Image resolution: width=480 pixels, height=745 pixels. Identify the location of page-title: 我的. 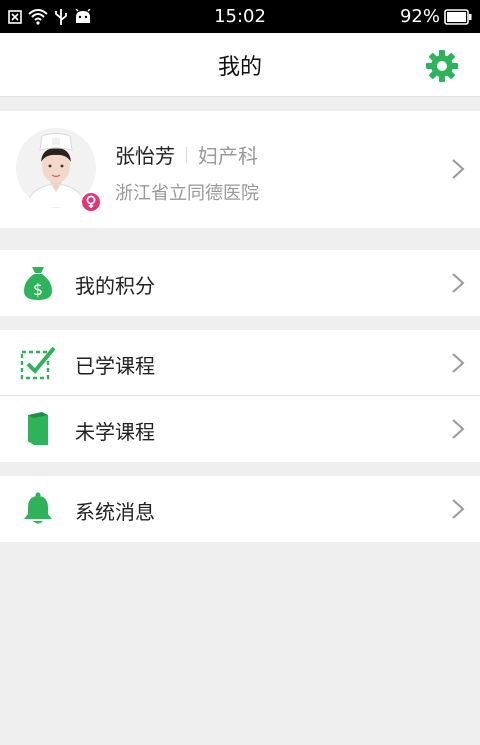
(239, 67).